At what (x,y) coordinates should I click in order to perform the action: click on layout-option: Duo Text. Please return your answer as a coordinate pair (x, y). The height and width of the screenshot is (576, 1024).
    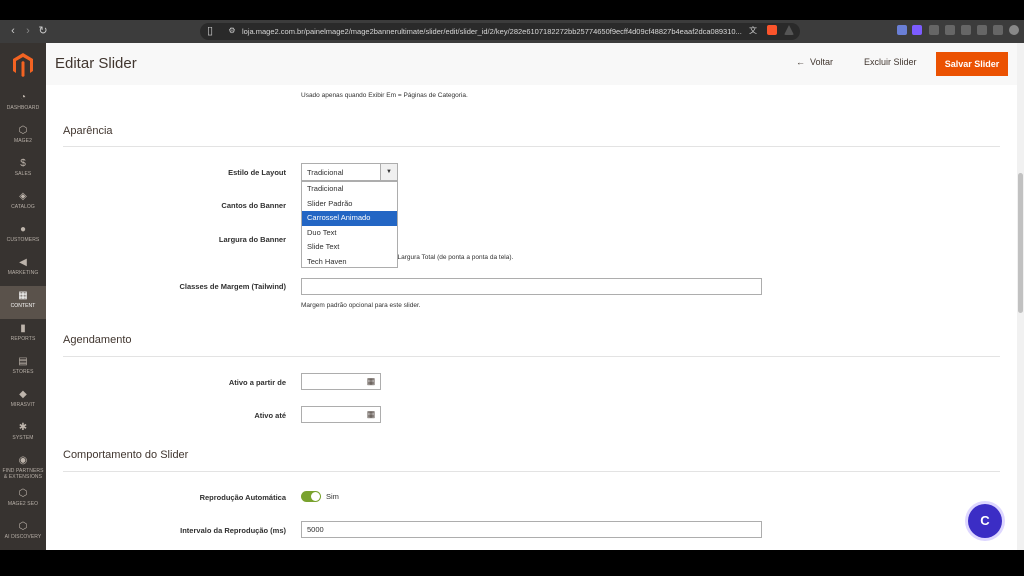
    Looking at the image, I should click on (349, 233).